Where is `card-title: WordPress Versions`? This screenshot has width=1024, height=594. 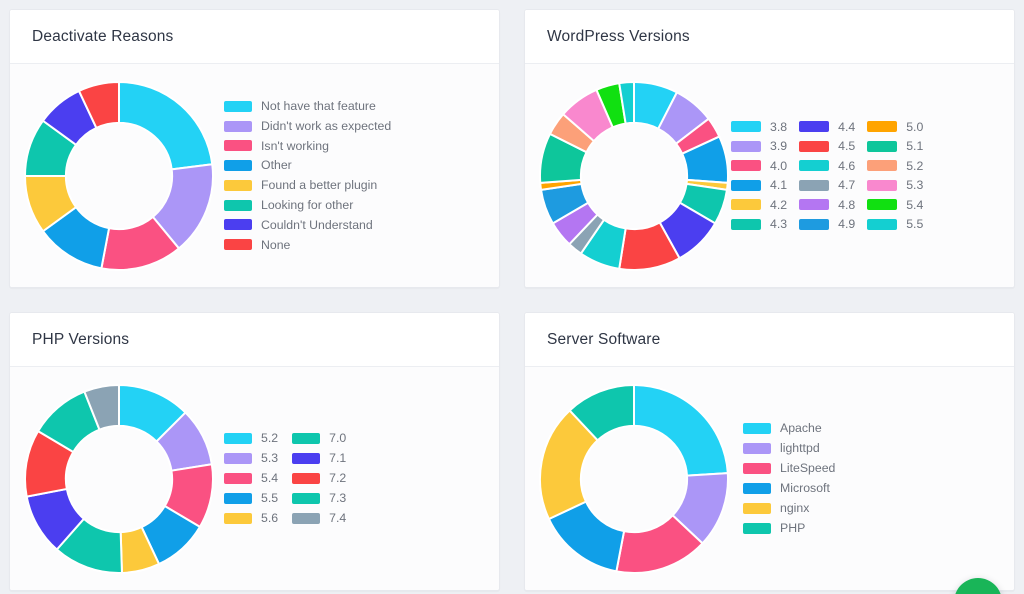
card-title: WordPress Versions is located at coordinates (618, 36).